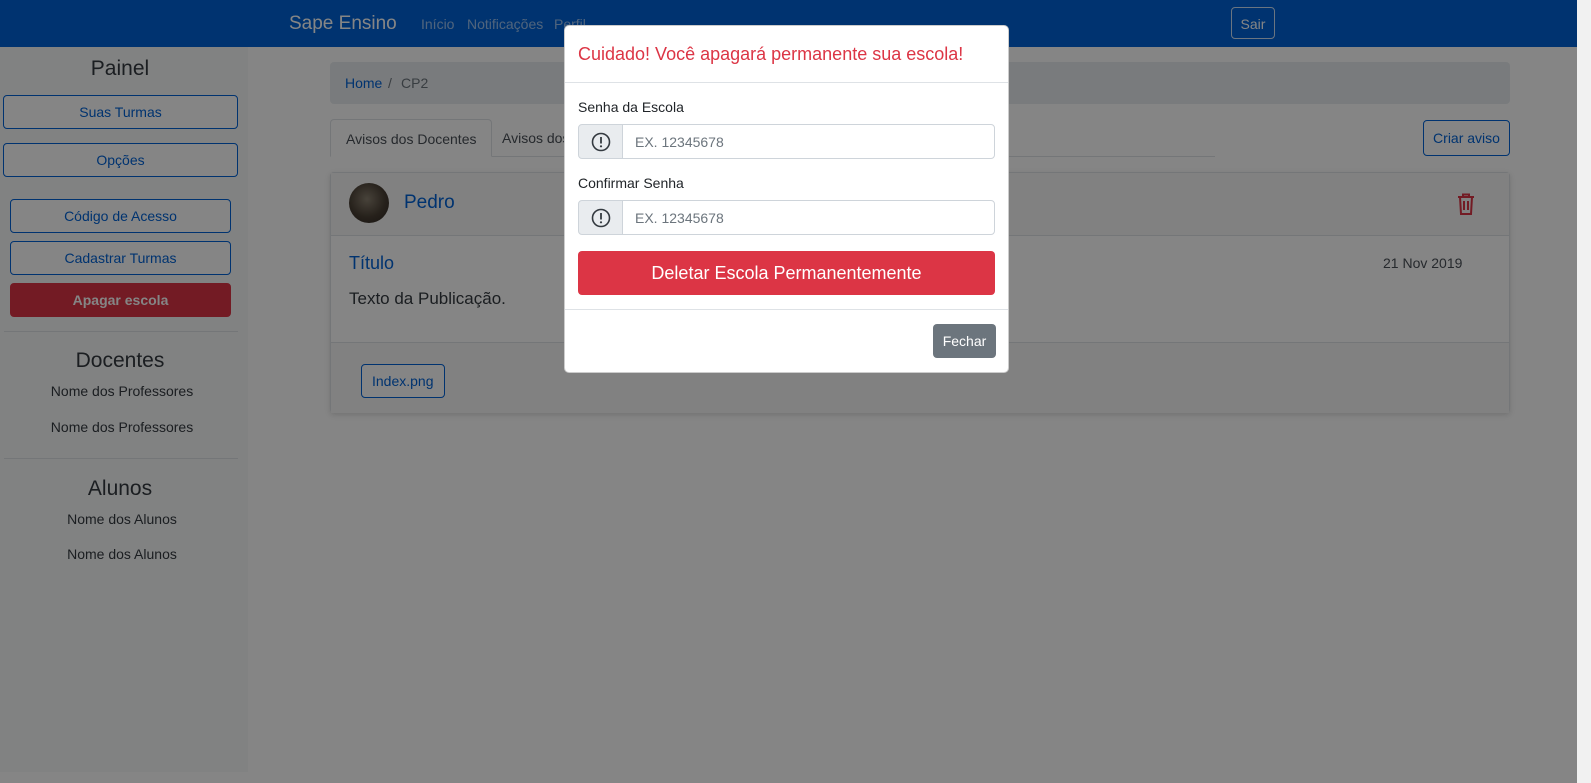 The width and height of the screenshot is (1591, 783). I want to click on confirm-password-label: Confirmar Senha, so click(631, 183).